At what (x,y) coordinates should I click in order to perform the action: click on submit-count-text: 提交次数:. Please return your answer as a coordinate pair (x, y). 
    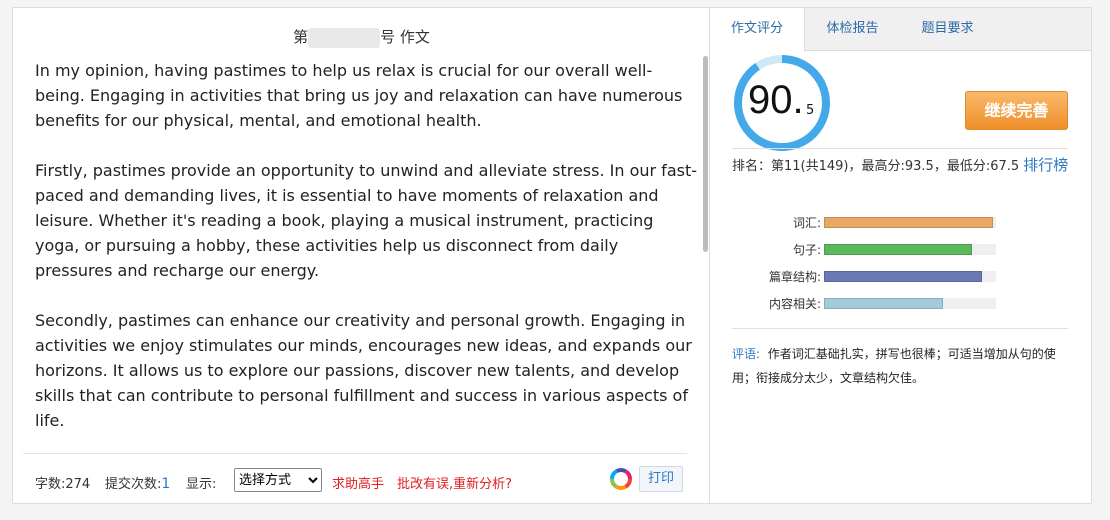
    Looking at the image, I should click on (133, 484).